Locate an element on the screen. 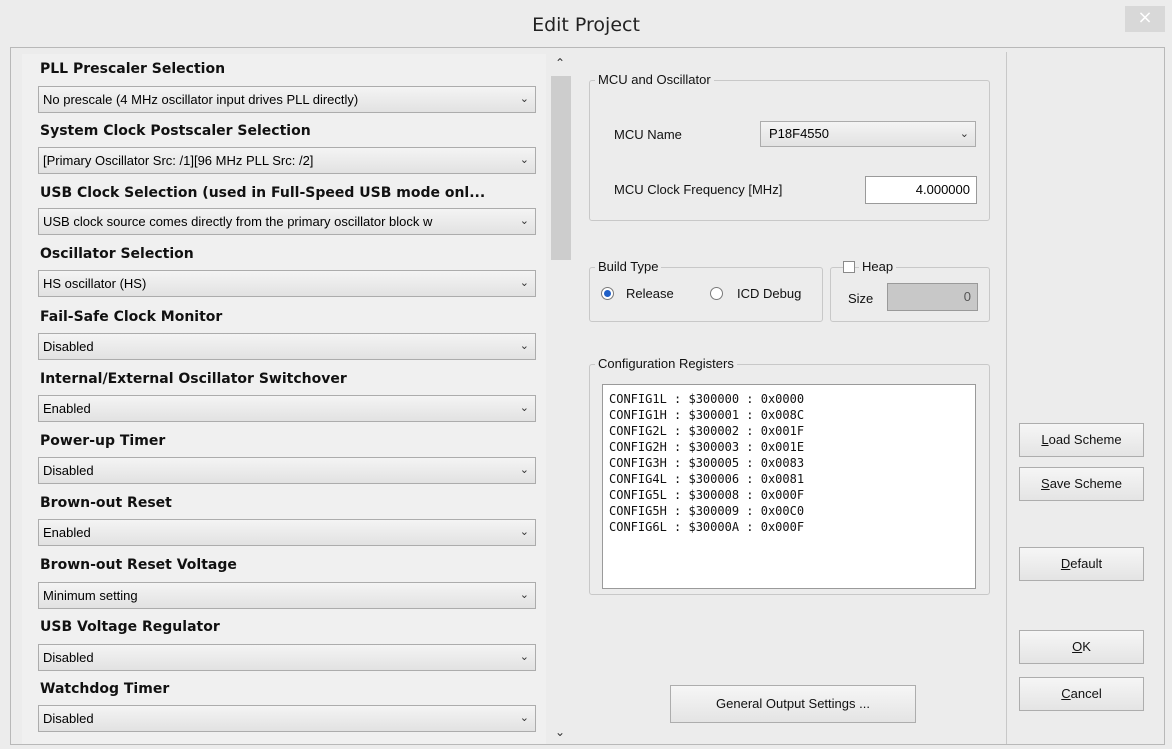 The height and width of the screenshot is (749, 1172). scrollbar-thumb is located at coordinates (561, 168).